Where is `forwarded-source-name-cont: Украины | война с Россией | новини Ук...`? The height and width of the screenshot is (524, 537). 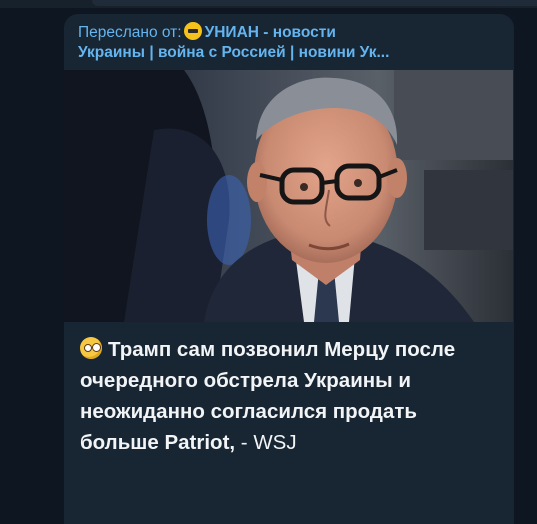 forwarded-source-name-cont: Украины | война с Россией | новини Ук... is located at coordinates (233, 52).